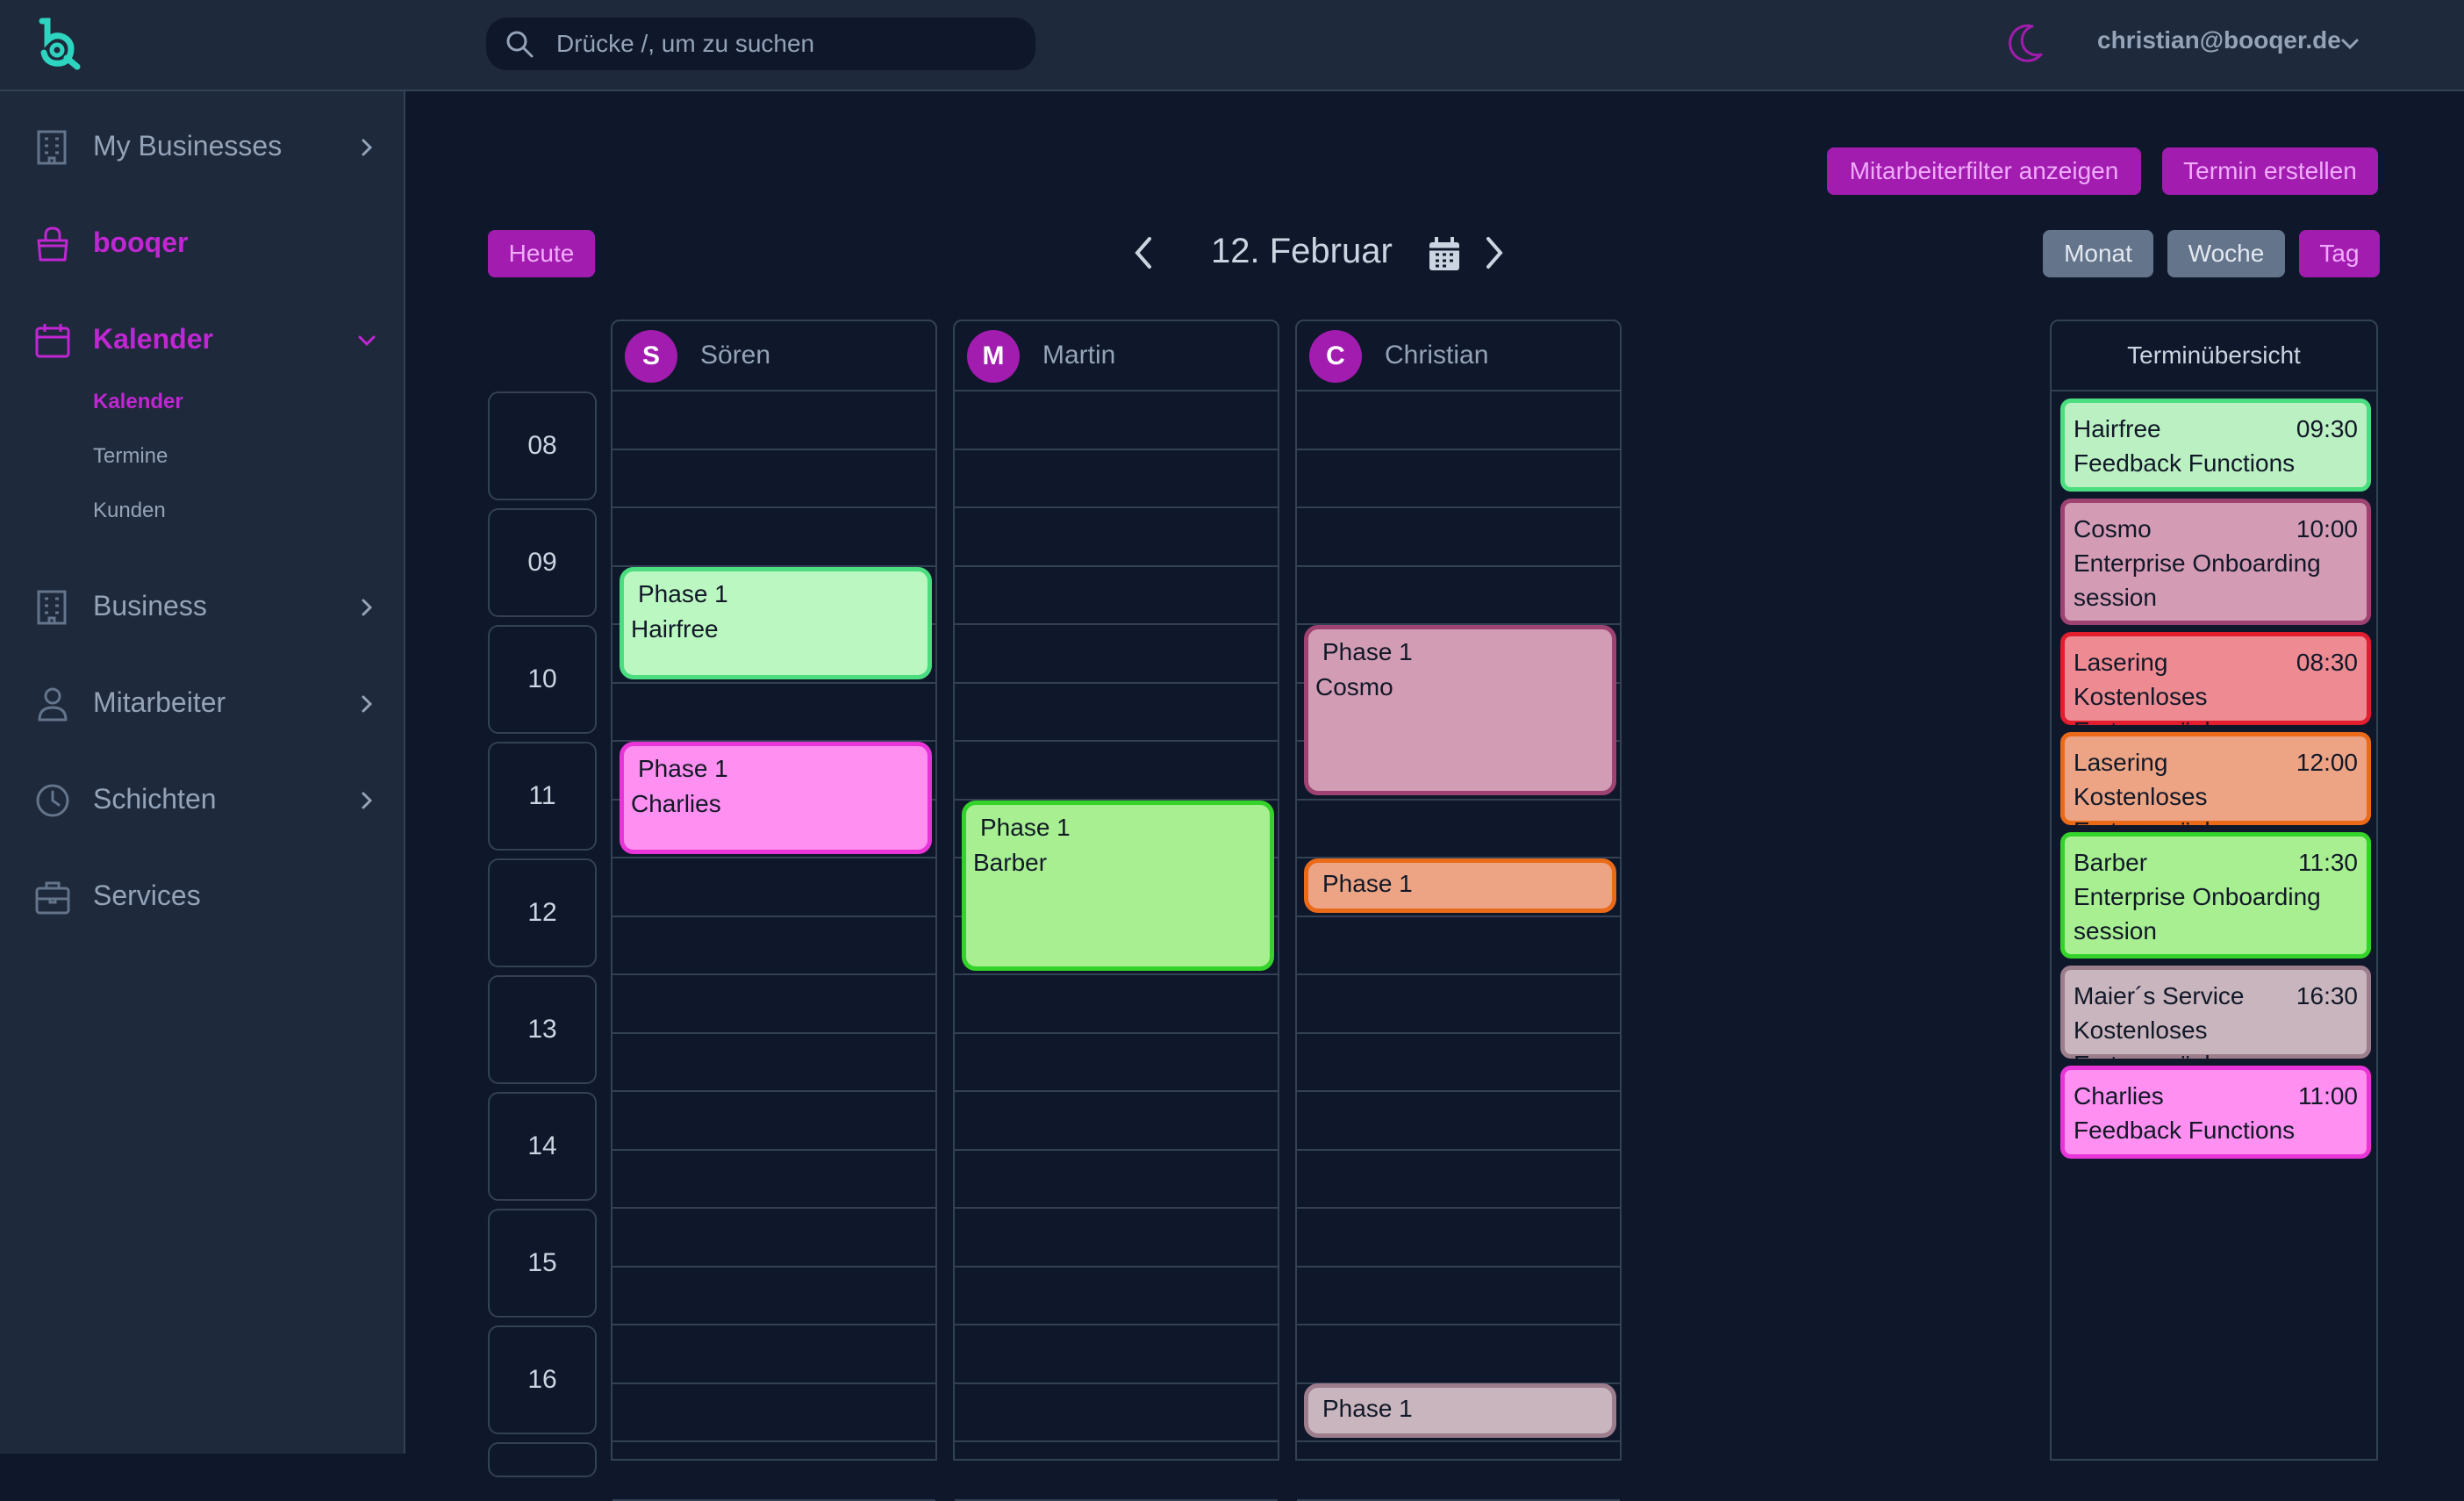 Image resolution: width=2464 pixels, height=1501 pixels. What do you see at coordinates (129, 511) in the screenshot?
I see `sidebar-subitem-kunden: Kunden` at bounding box center [129, 511].